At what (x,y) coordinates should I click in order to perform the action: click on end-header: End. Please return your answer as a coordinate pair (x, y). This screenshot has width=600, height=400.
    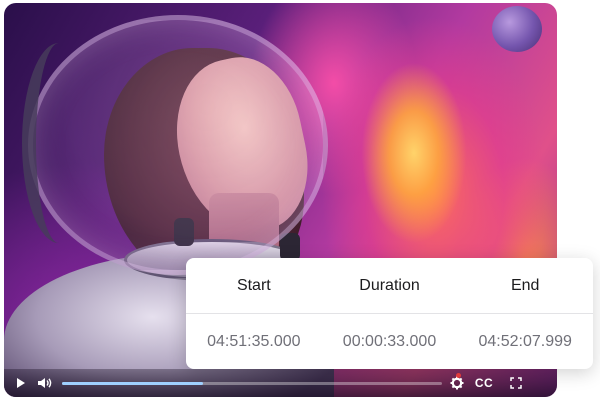
    Looking at the image, I should click on (525, 285).